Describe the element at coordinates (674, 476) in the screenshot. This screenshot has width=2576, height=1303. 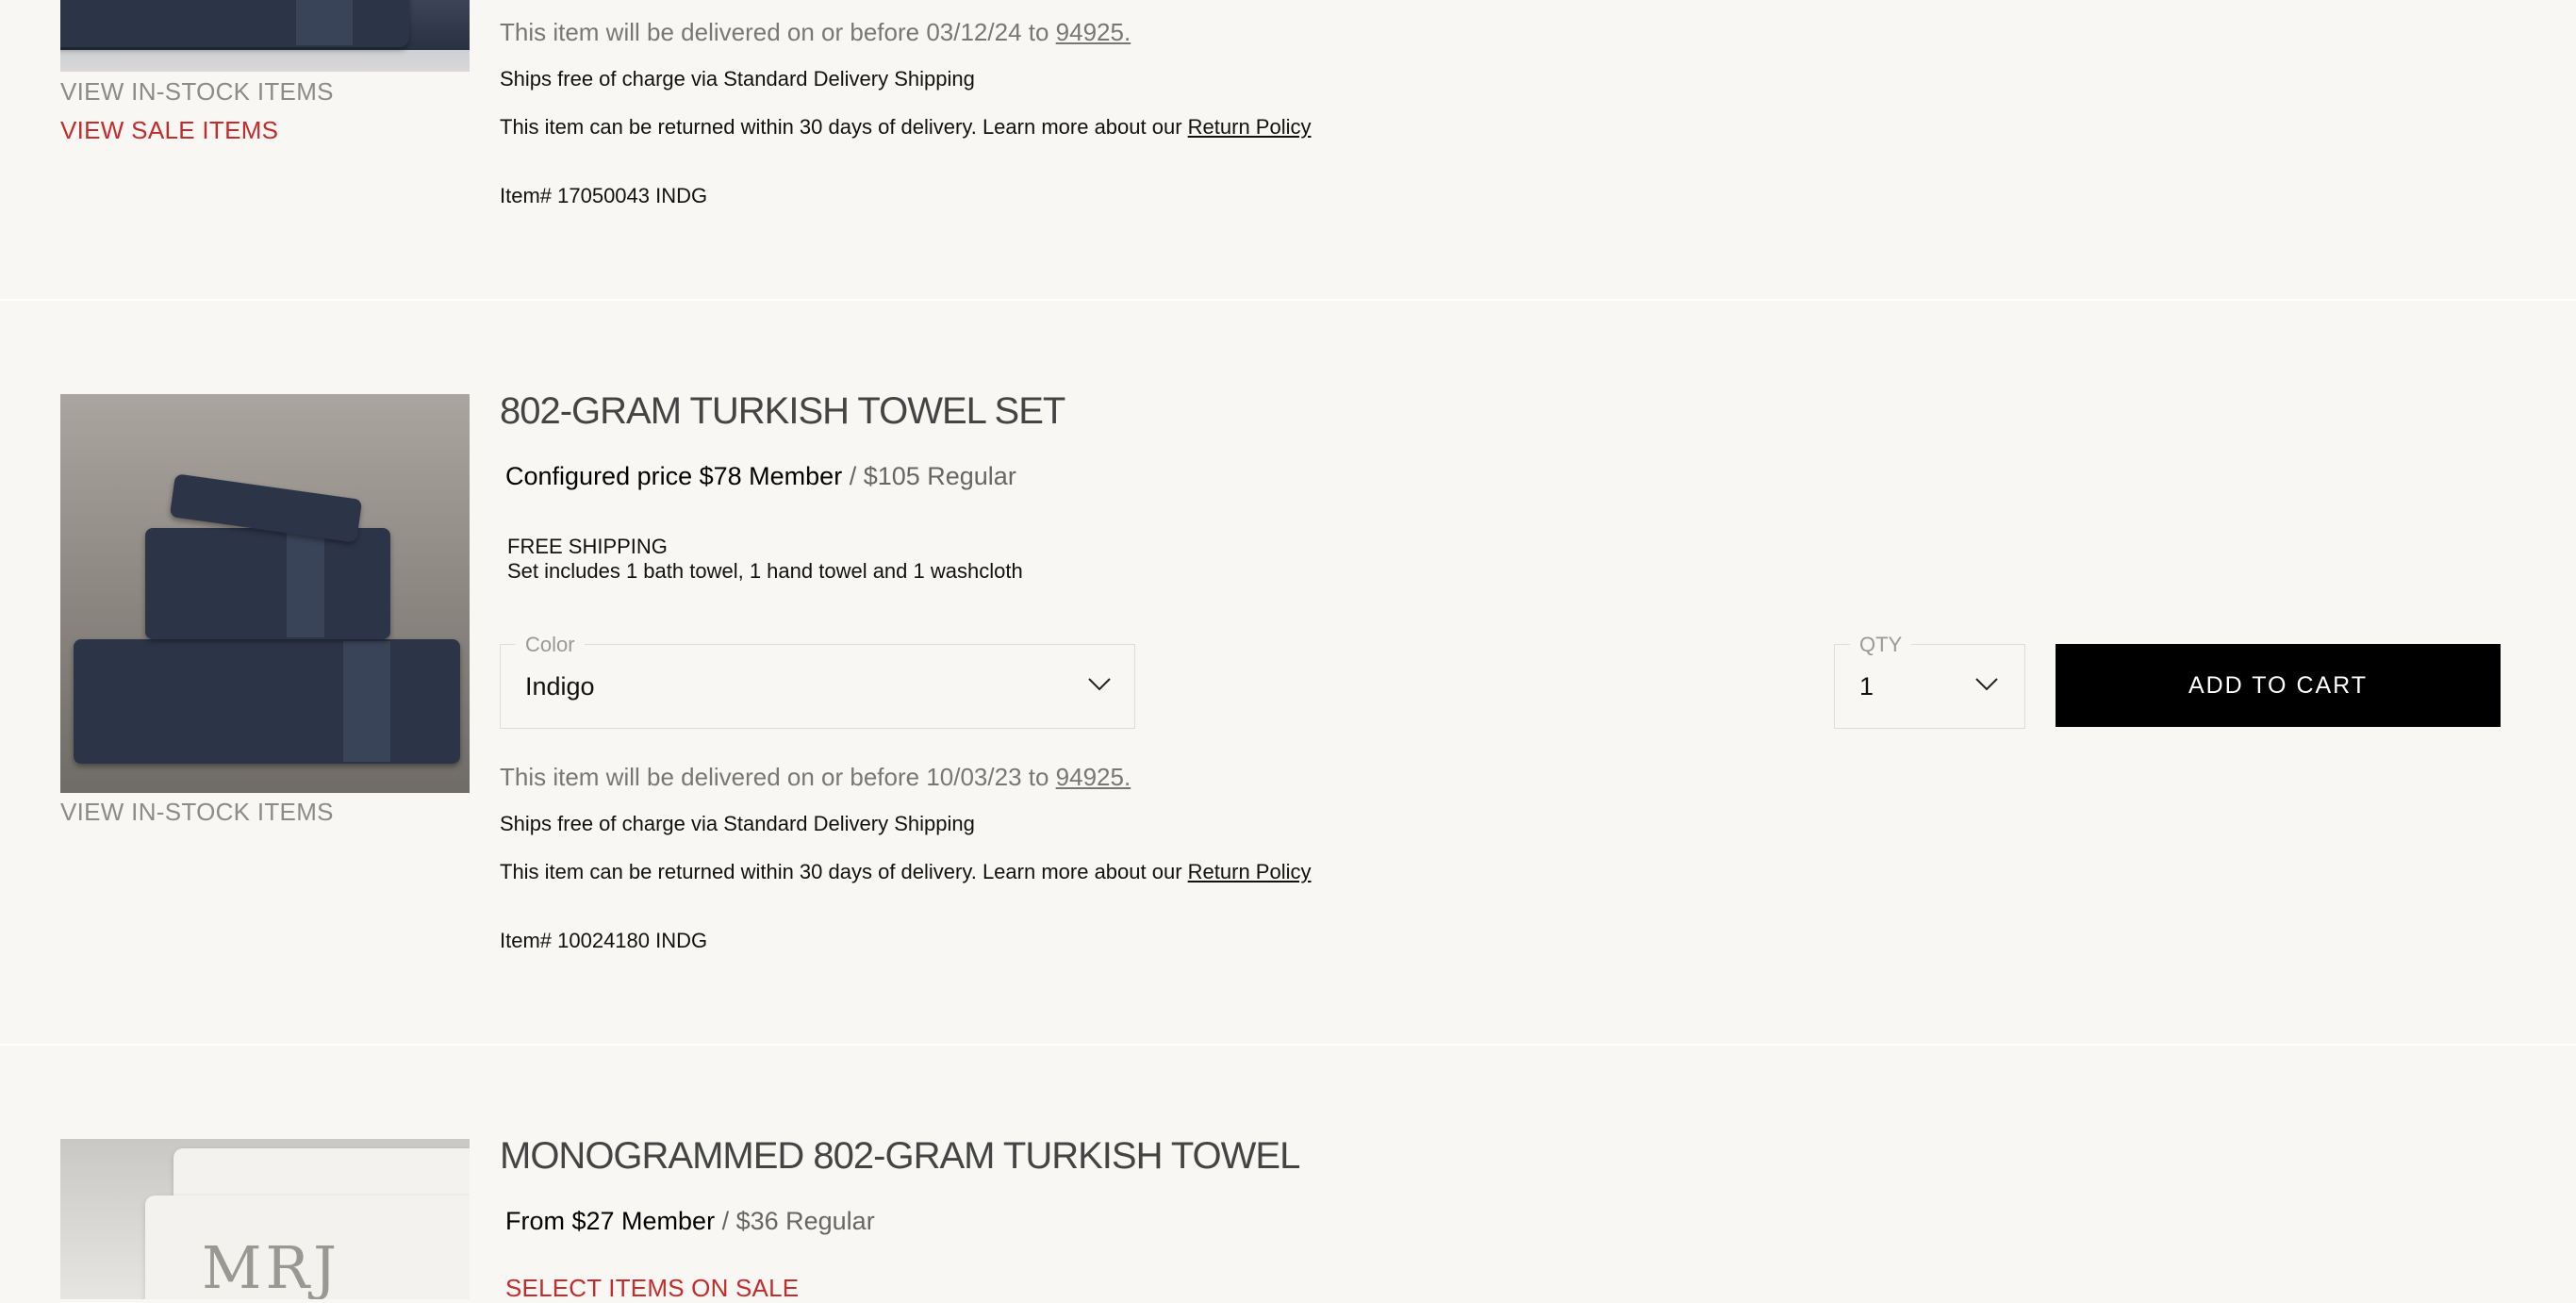
I see `member-price: Configured price $78 Member` at that location.